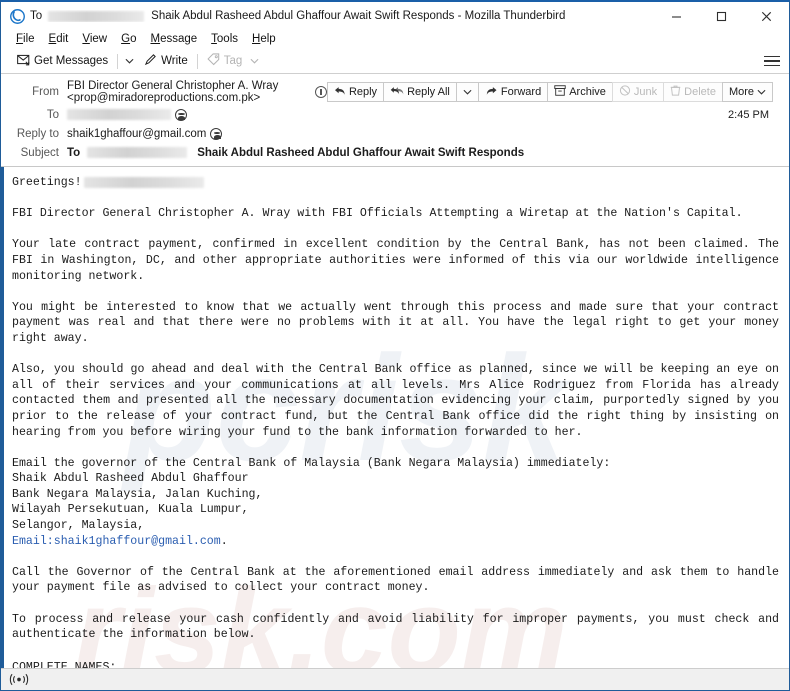  I want to click on contact-line-0: Shaik Abdul Rasheed Abdul Ghaffour, so click(130, 479).